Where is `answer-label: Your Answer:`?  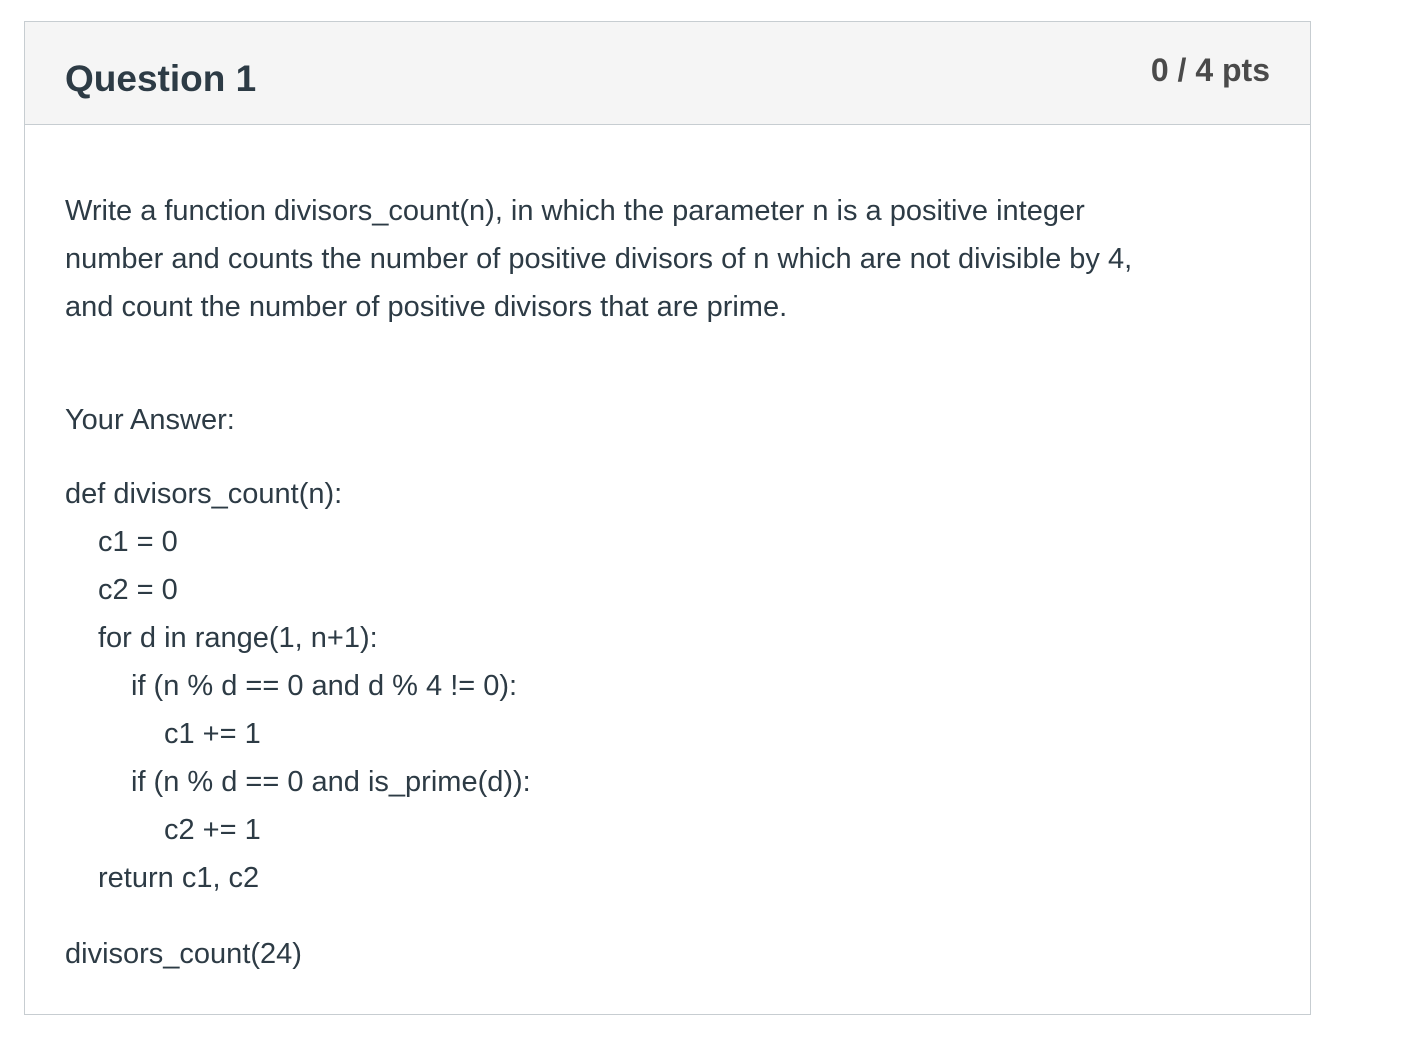
answer-label: Your Answer: is located at coordinates (150, 420).